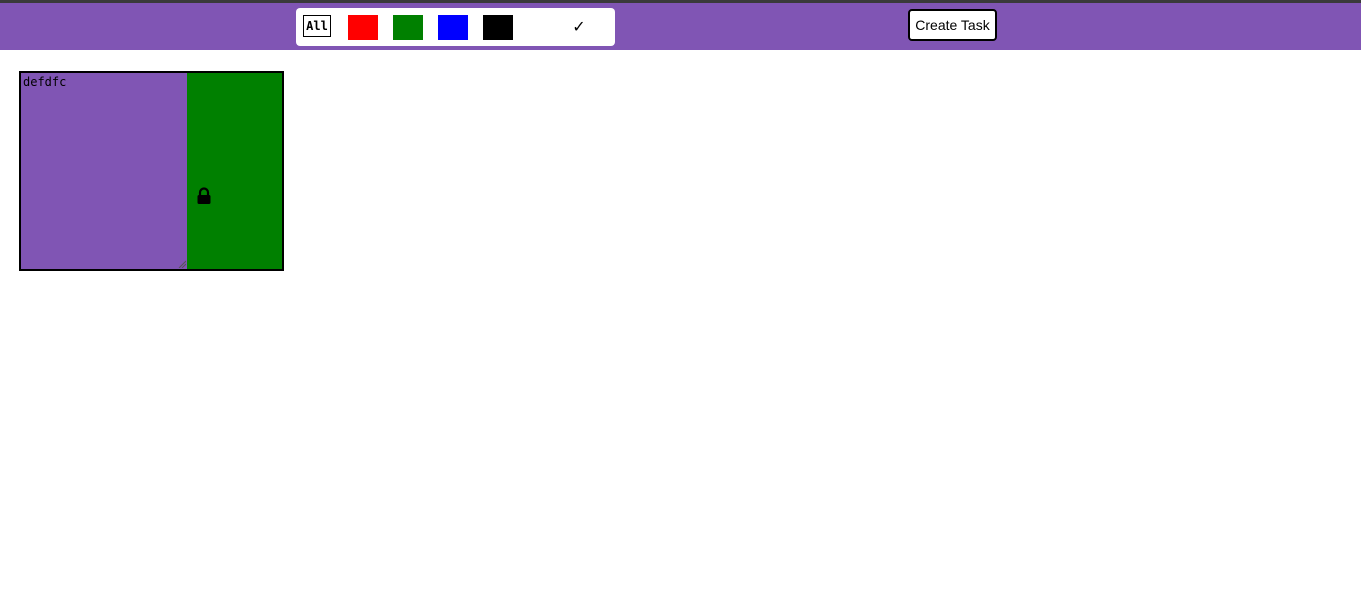  Describe the element at coordinates (363, 27) in the screenshot. I see `filter-red-swatch` at that location.